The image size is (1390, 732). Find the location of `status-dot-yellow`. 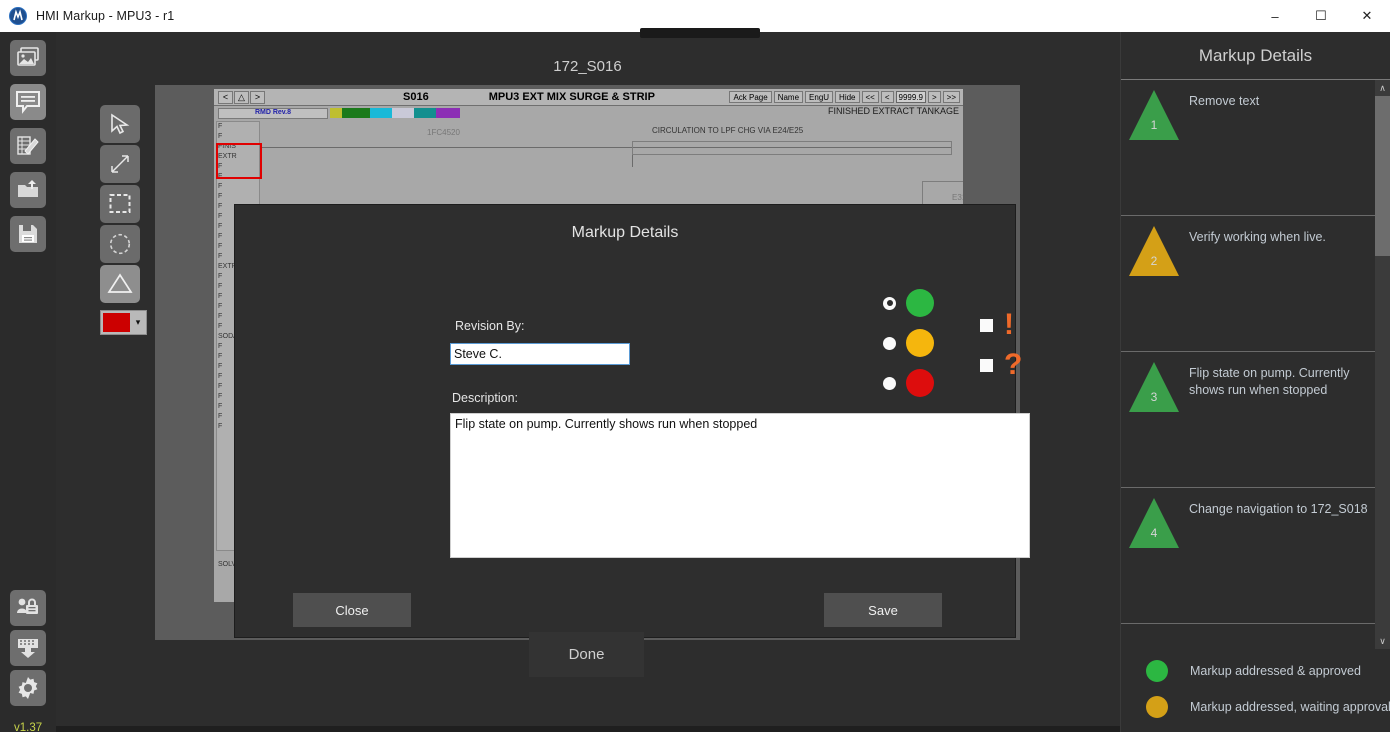

status-dot-yellow is located at coordinates (920, 343).